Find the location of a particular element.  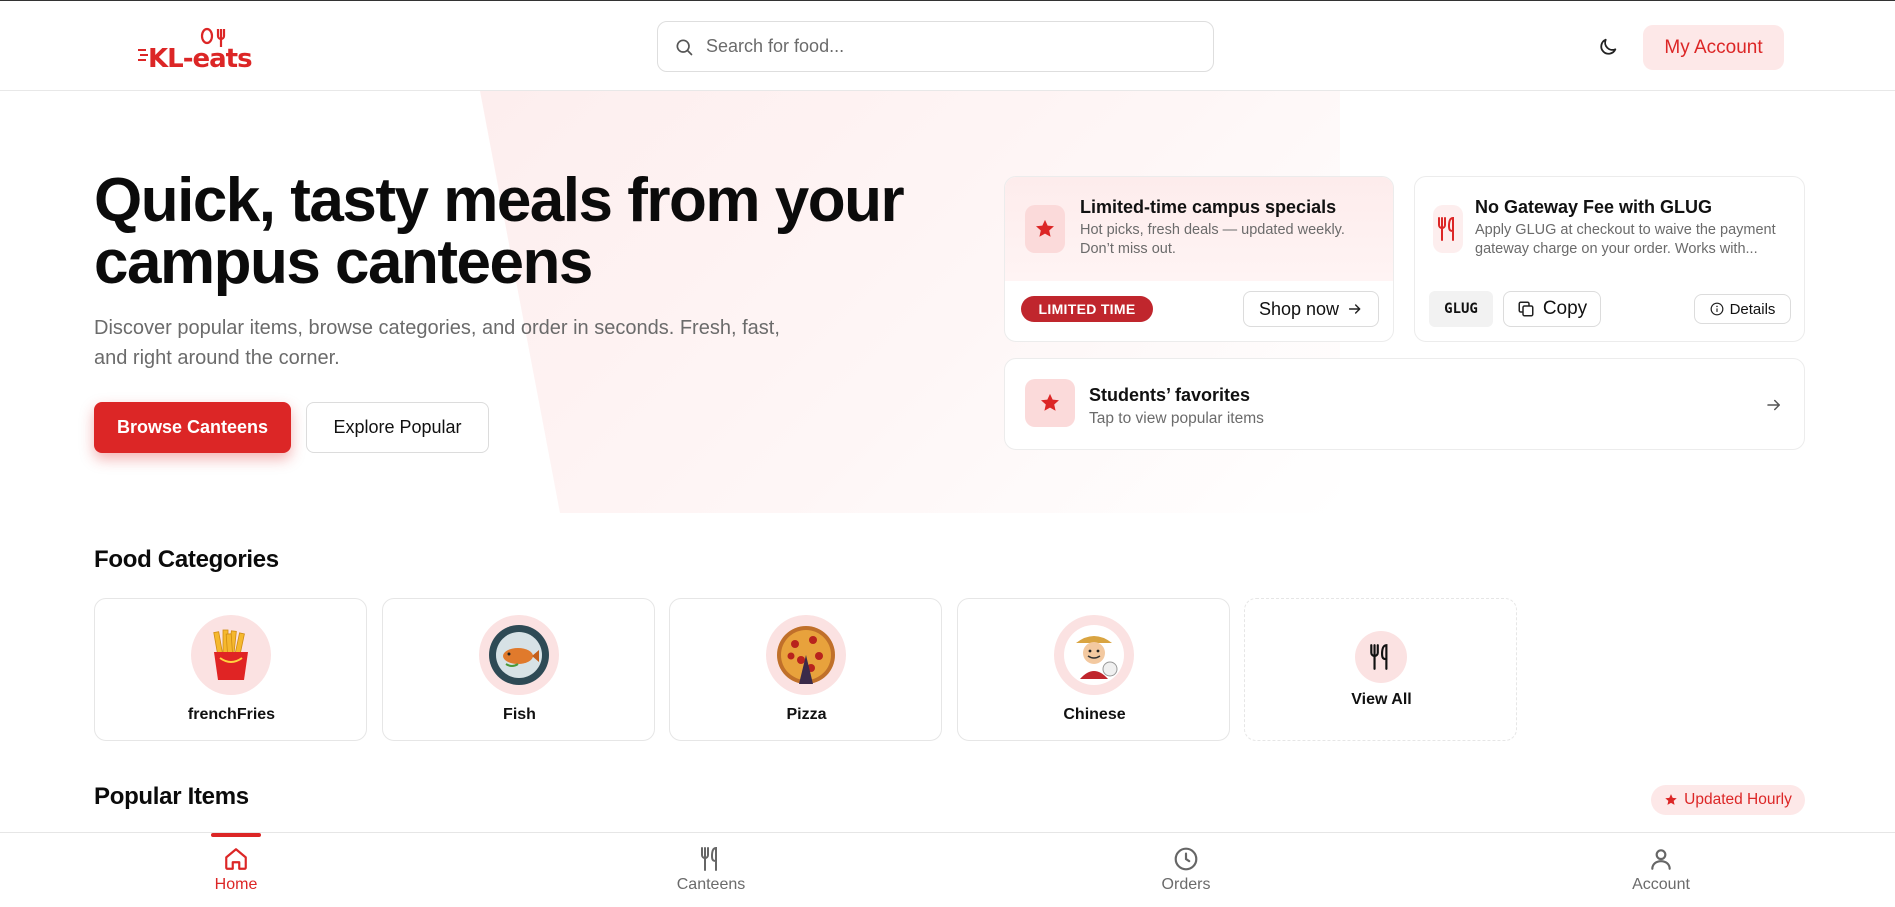

glug-icon-box is located at coordinates (1448, 229).